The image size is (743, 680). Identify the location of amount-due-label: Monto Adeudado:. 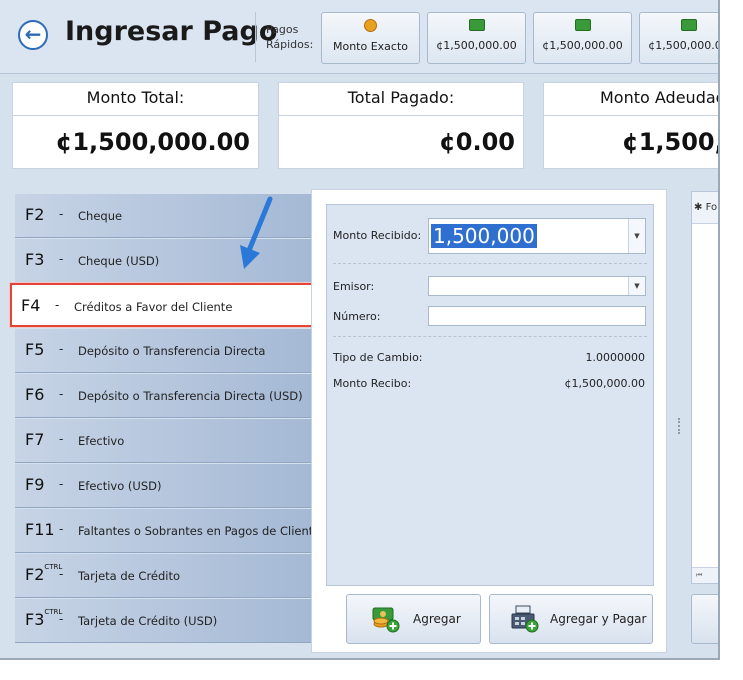
(631, 99).